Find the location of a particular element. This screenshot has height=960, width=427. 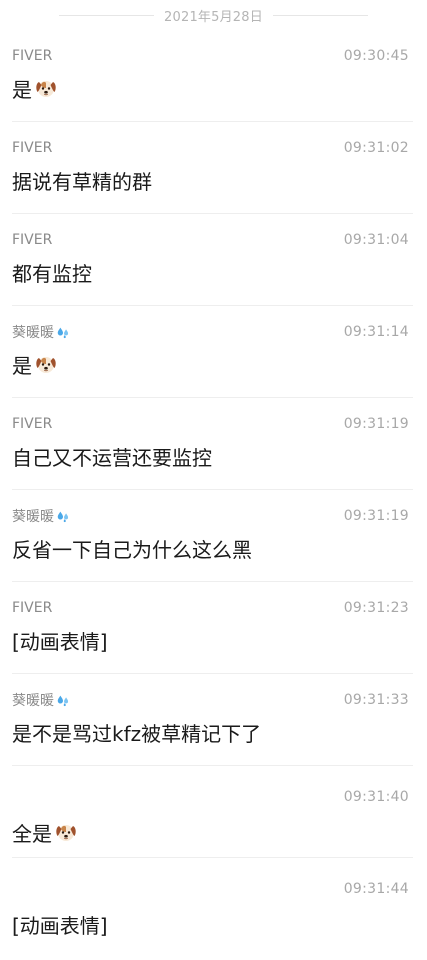

message-content: 全是 is located at coordinates (210, 832).